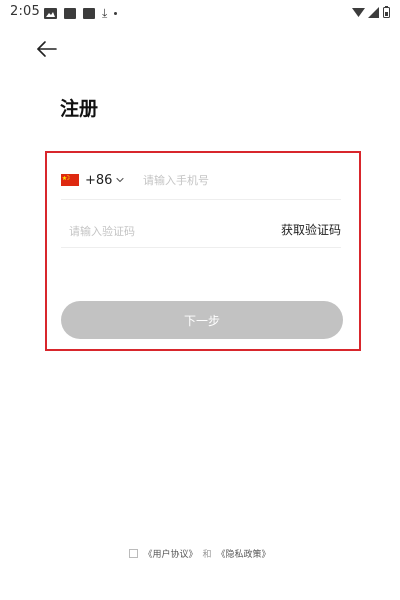 This screenshot has height=600, width=400. Describe the element at coordinates (99, 180) in the screenshot. I see `country-code: +86` at that location.